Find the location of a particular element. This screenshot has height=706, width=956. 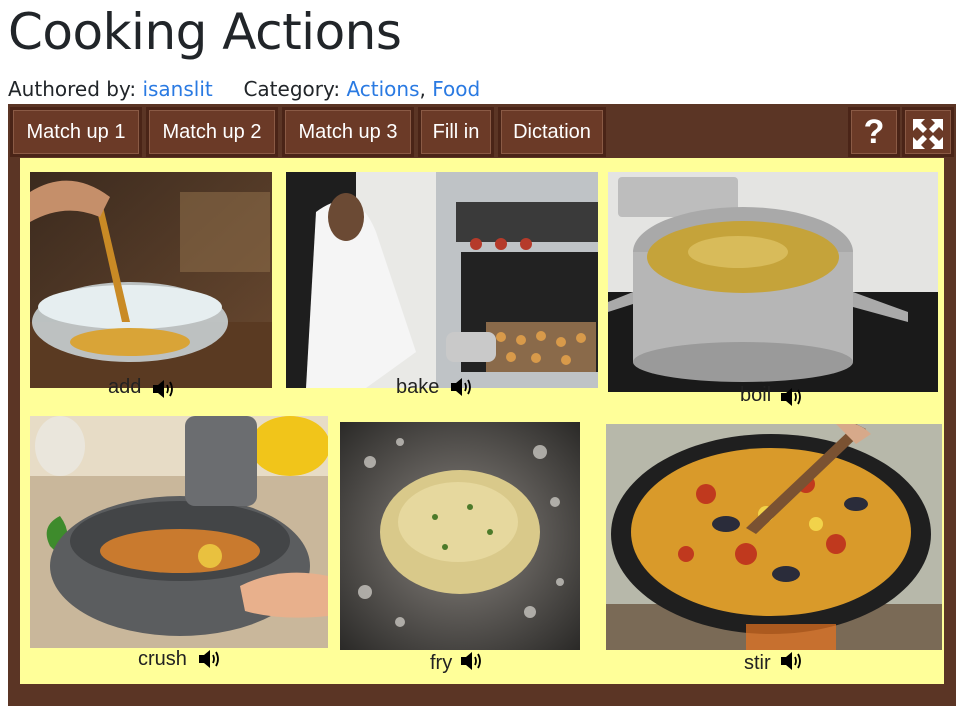

spice-pouring-into-bowl-photo is located at coordinates (151, 280).